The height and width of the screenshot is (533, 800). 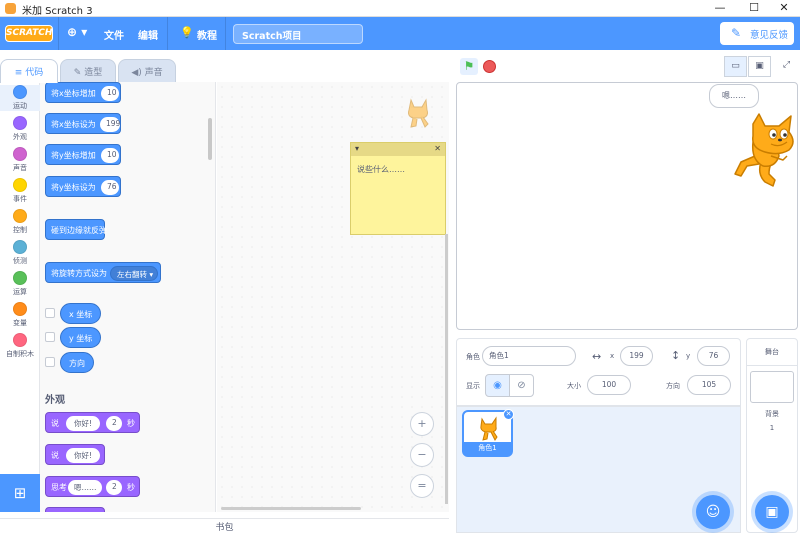 I want to click on reporter-x-position: x 坐标, so click(x=81, y=313).